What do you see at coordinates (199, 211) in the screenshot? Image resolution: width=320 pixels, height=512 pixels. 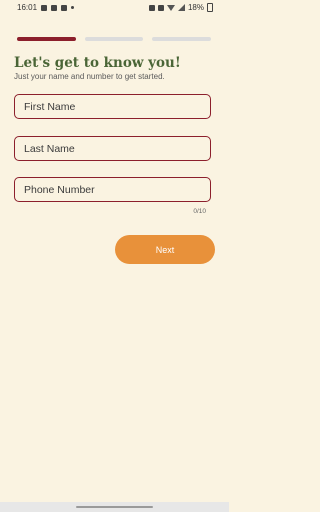 I see `phone-character-counter: 0/10` at bounding box center [199, 211].